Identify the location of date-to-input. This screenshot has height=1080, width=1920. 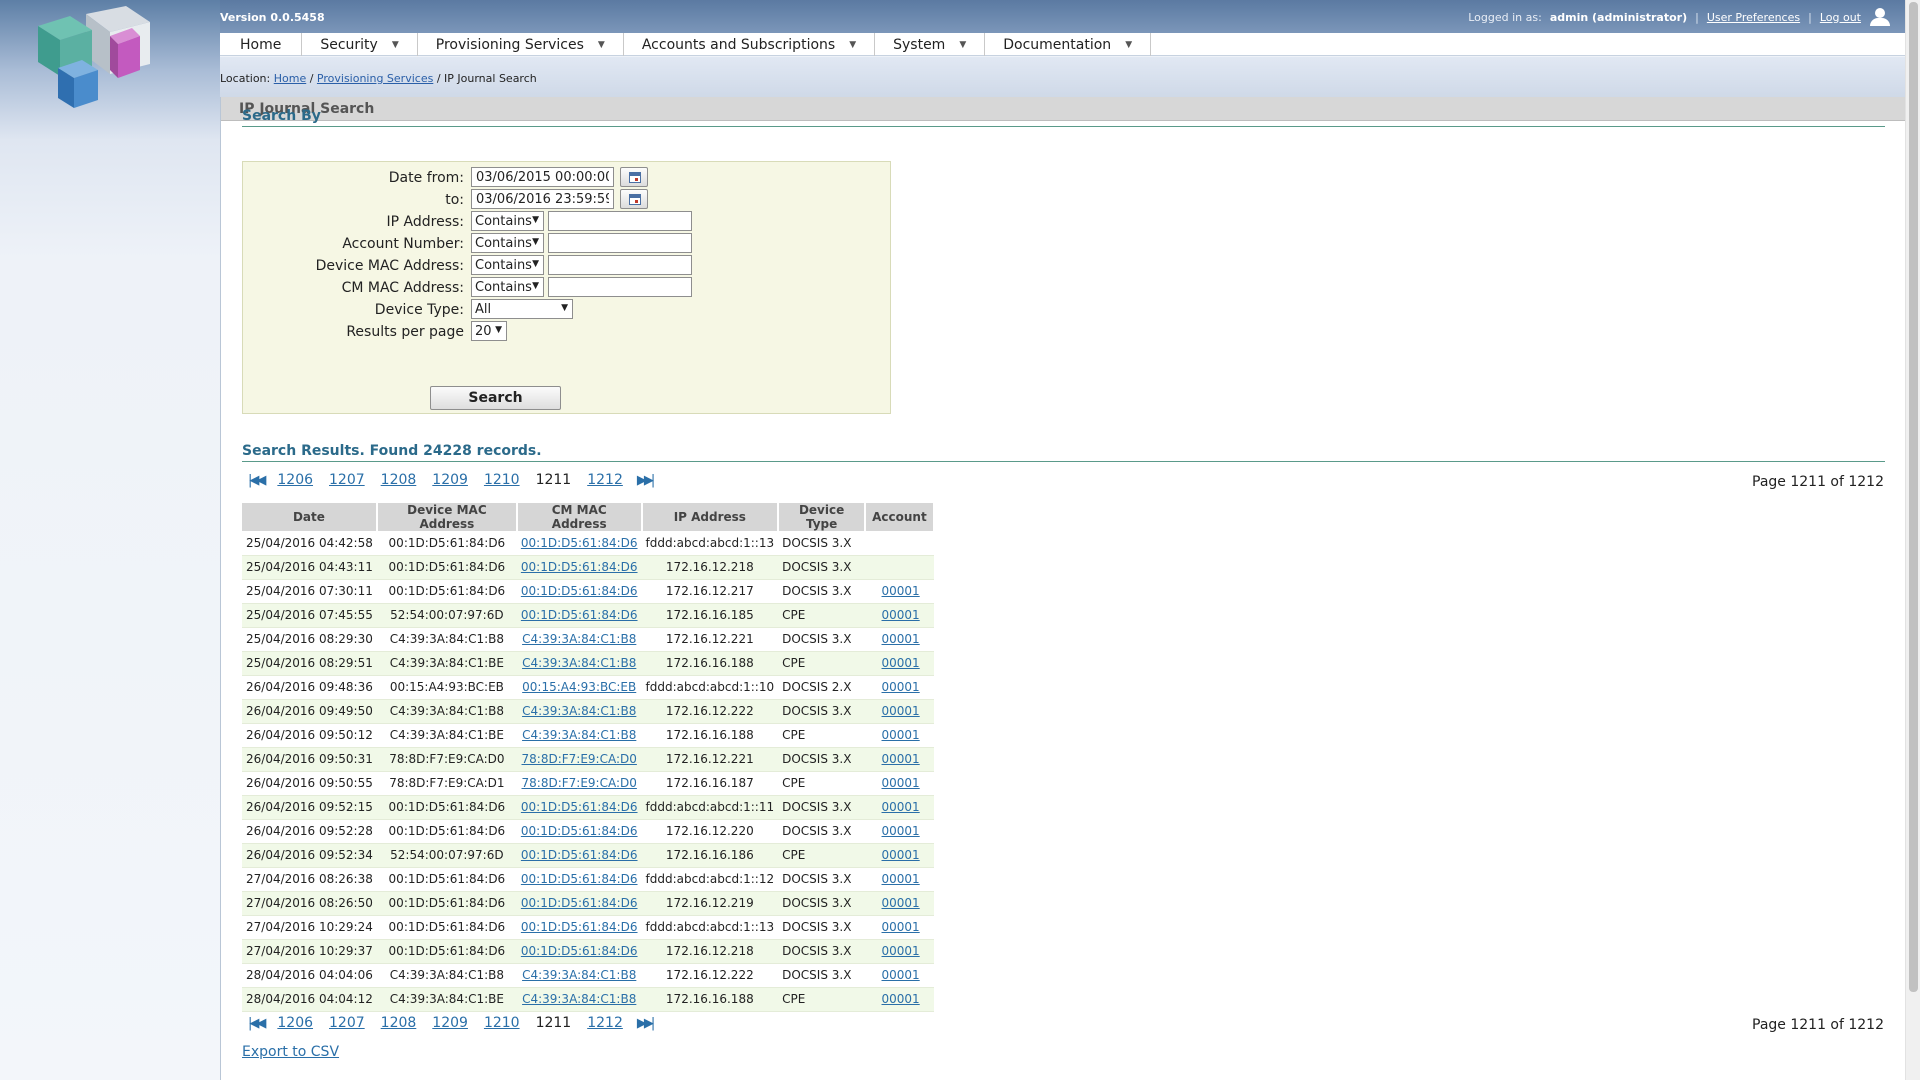
(542, 199).